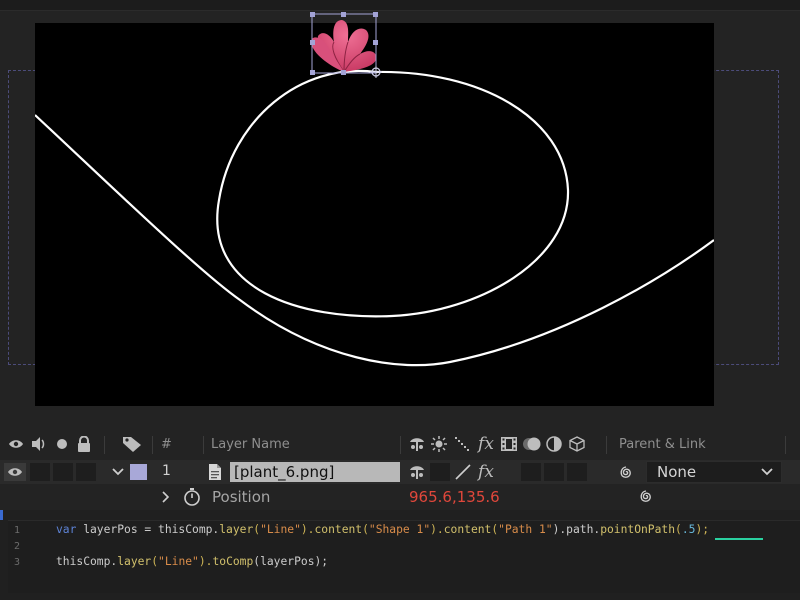 The width and height of the screenshot is (800, 600). What do you see at coordinates (478, 497) in the screenshot?
I see `position-y-value: 135.6` at bounding box center [478, 497].